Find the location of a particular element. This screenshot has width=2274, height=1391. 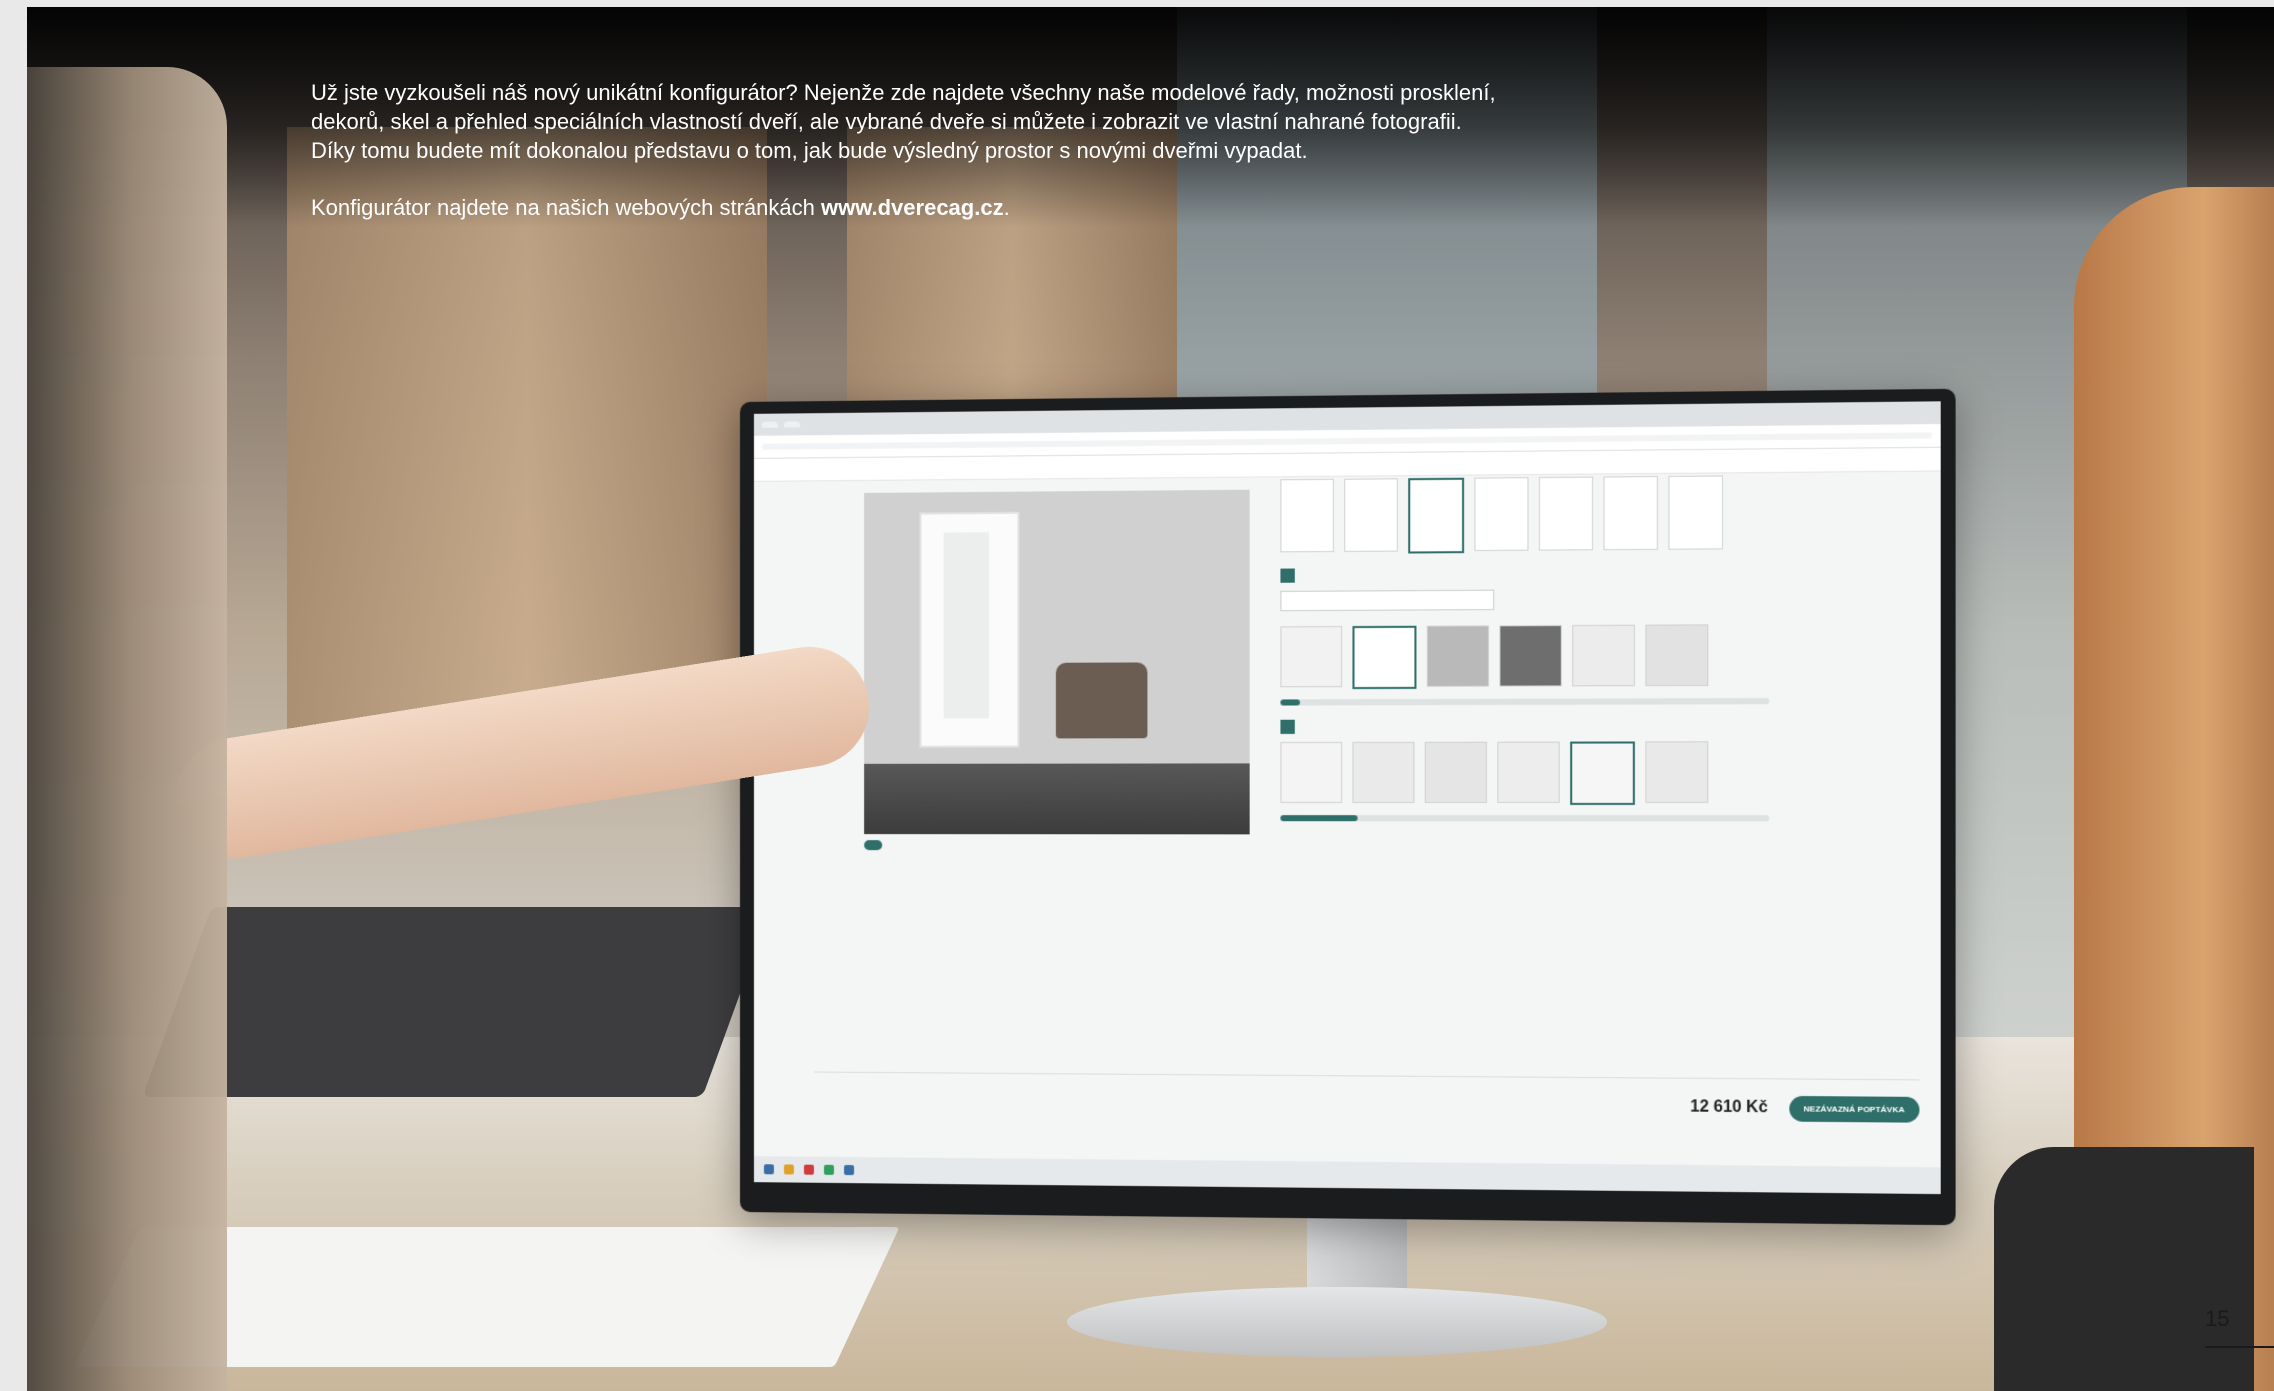

decor-scroll-fill is located at coordinates (1290, 702).